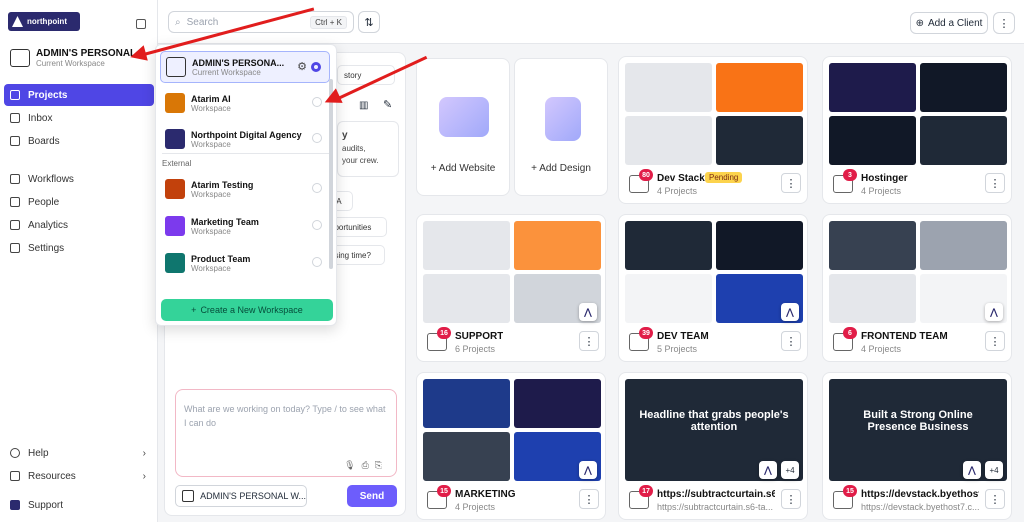  I want to click on workspace-option-atarim-testing: Atarim Testing Workspace, so click(245, 189).